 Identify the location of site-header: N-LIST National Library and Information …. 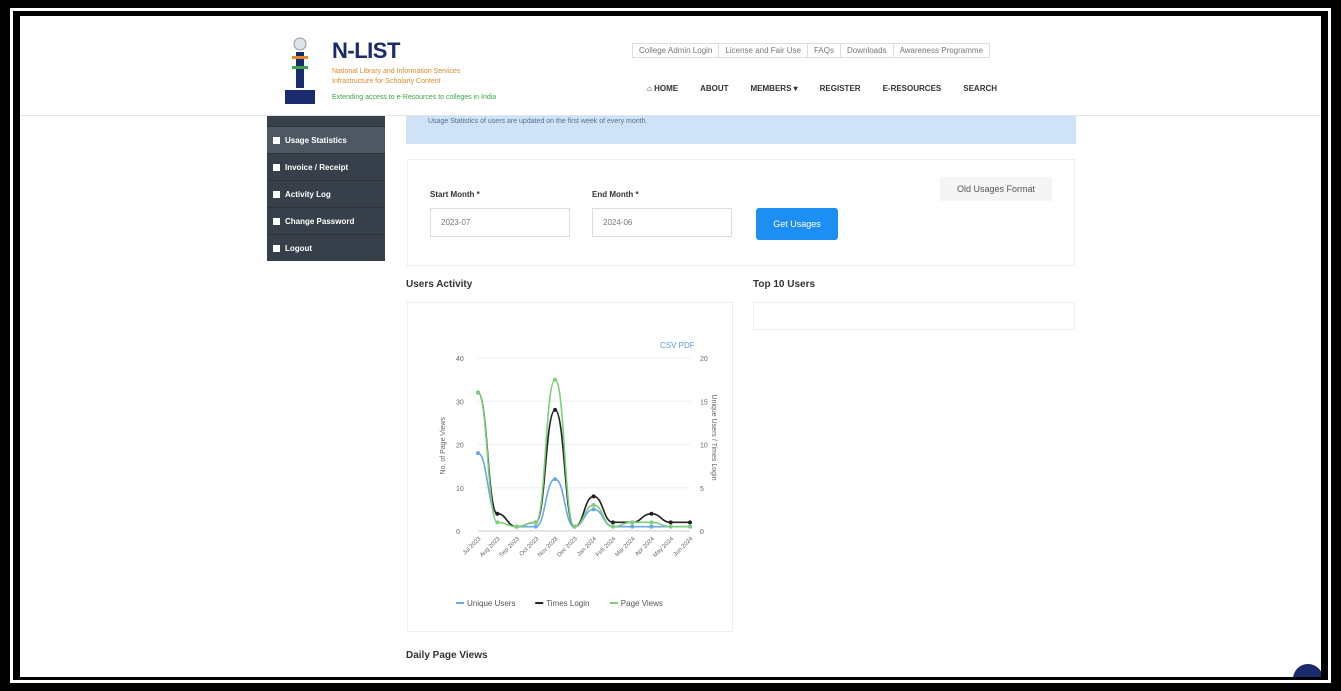
(670, 66).